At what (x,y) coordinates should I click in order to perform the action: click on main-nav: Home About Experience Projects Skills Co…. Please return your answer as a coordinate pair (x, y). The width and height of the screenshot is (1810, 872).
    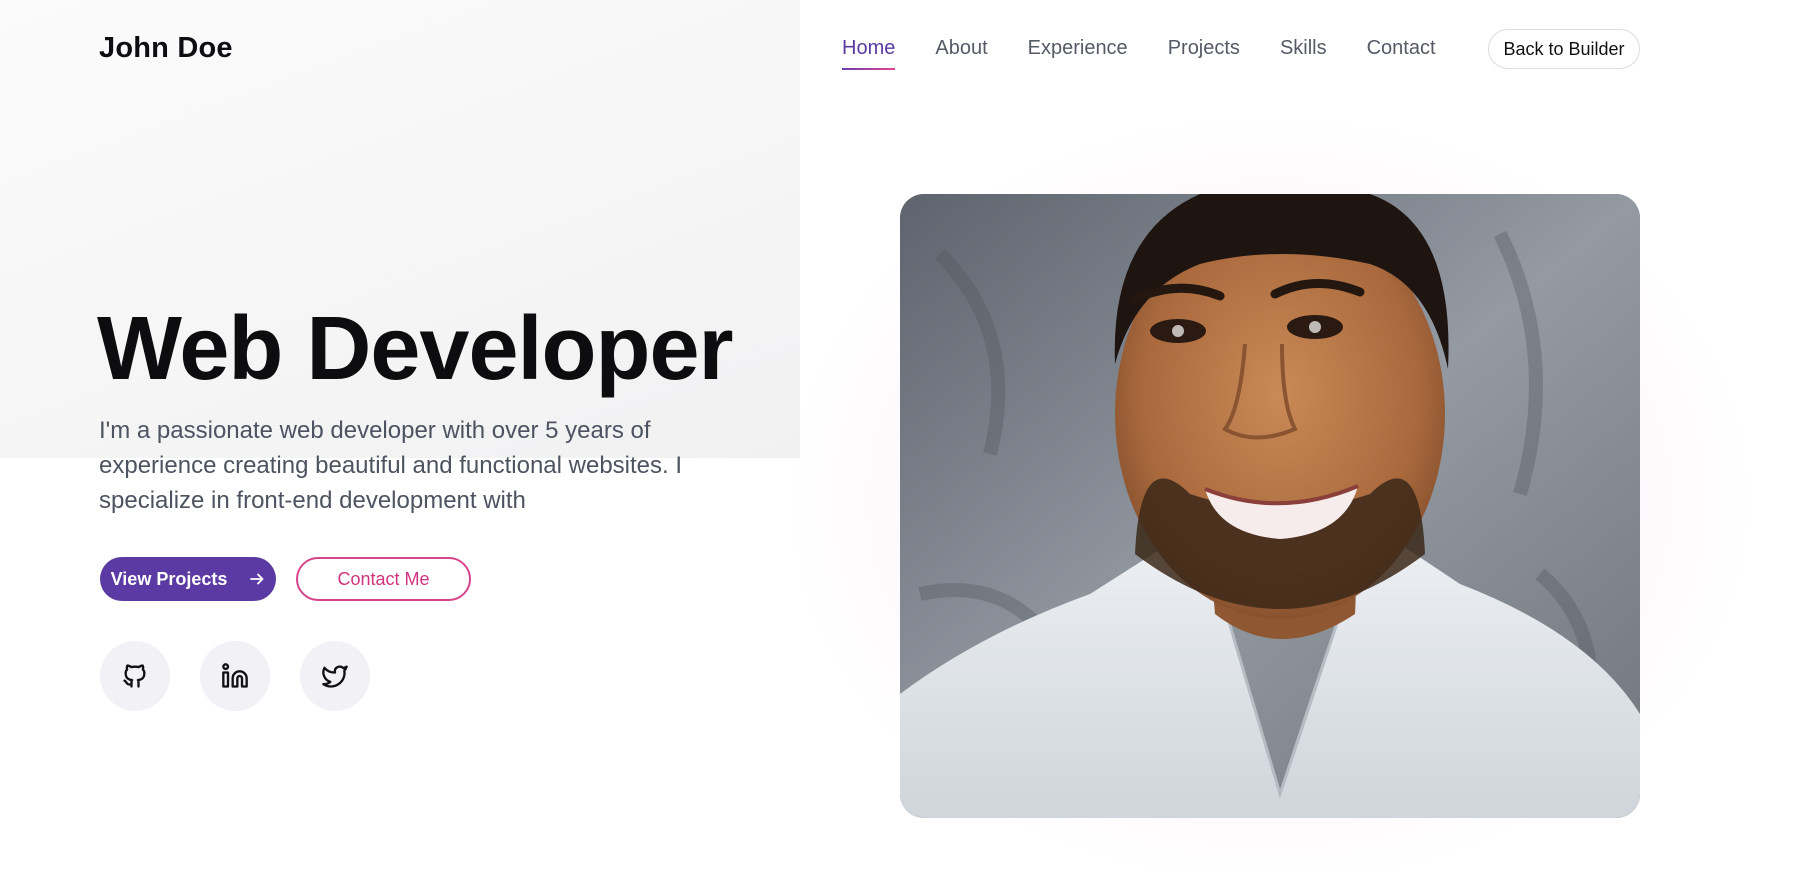
    Looking at the image, I should click on (1139, 53).